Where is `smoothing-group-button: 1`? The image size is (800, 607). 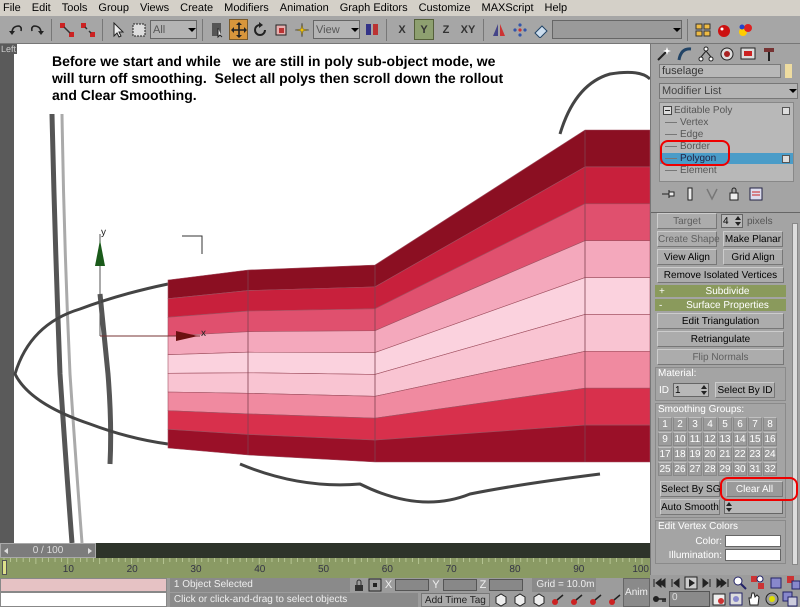
smoothing-group-button: 1 is located at coordinates (665, 424).